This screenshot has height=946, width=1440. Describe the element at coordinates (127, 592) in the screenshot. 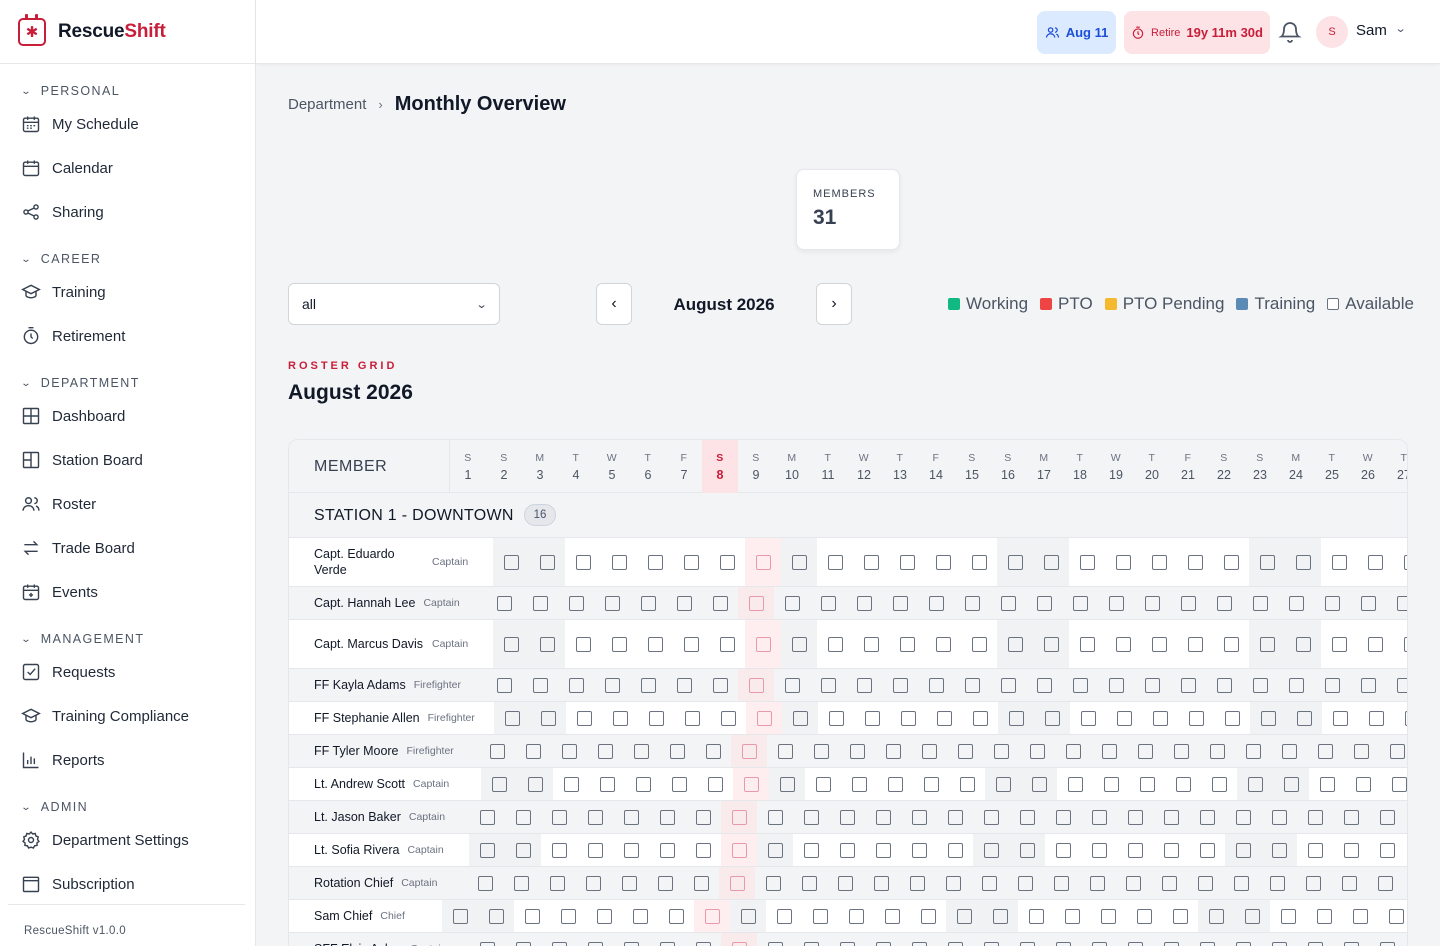

I see `sidebar-item-events: Events` at that location.